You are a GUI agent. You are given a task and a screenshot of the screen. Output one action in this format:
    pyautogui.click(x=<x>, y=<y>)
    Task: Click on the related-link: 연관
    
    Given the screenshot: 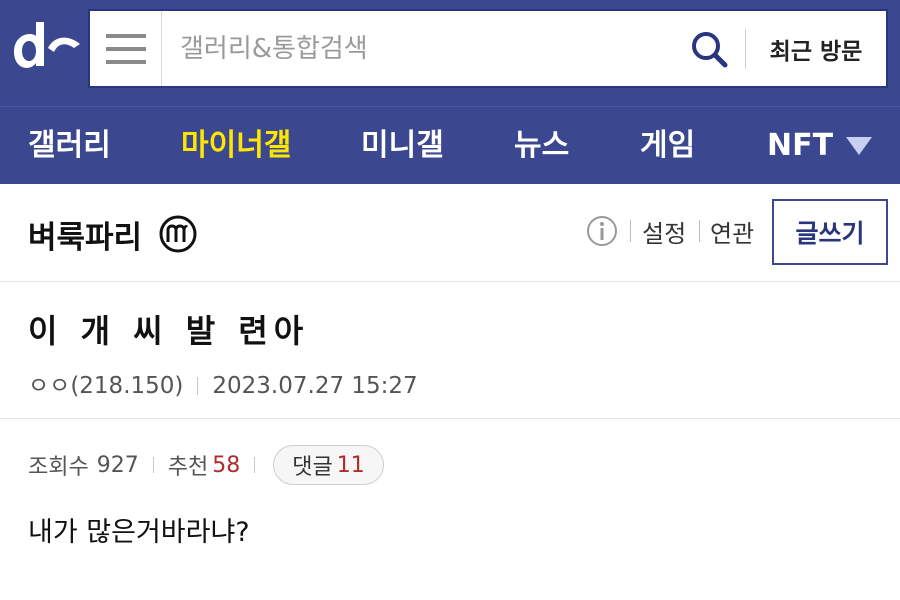 What is the action you would take?
    pyautogui.click(x=732, y=231)
    